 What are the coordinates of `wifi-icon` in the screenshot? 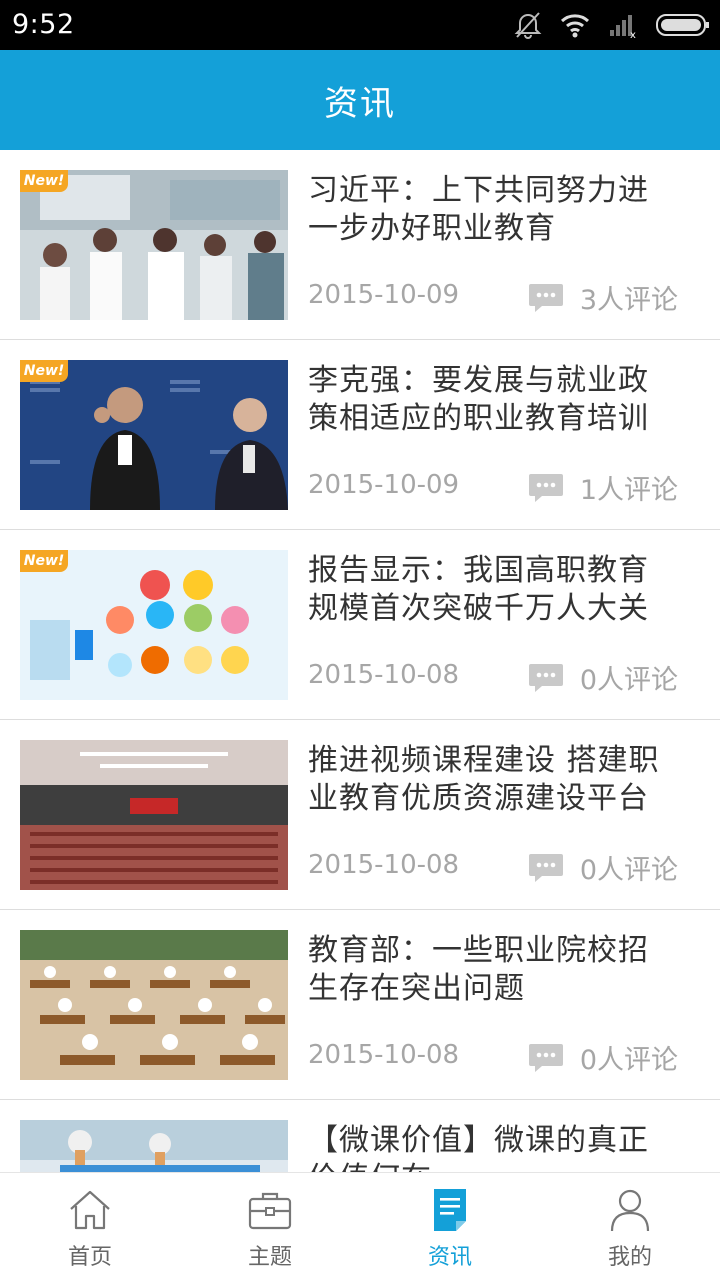 It's located at (575, 25).